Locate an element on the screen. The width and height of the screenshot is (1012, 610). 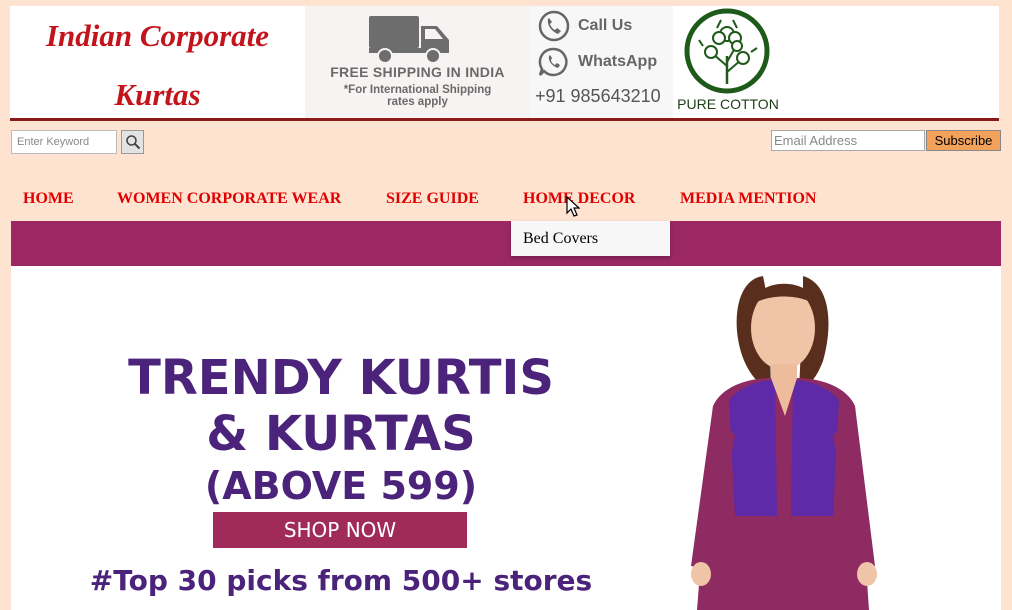
home-decor-dropdown: Bed Covers is located at coordinates (590, 238).